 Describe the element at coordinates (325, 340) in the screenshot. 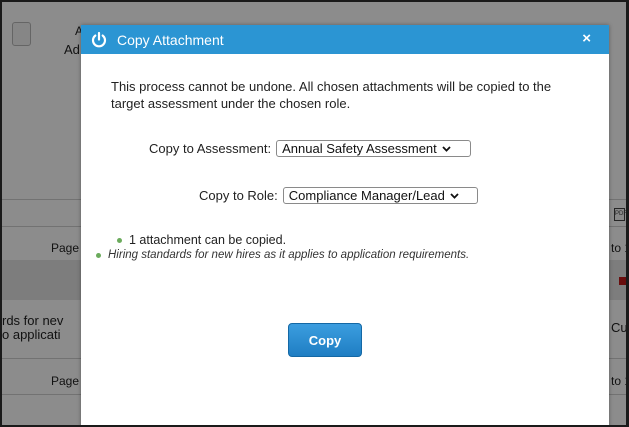

I see `copy-button: Copy` at that location.